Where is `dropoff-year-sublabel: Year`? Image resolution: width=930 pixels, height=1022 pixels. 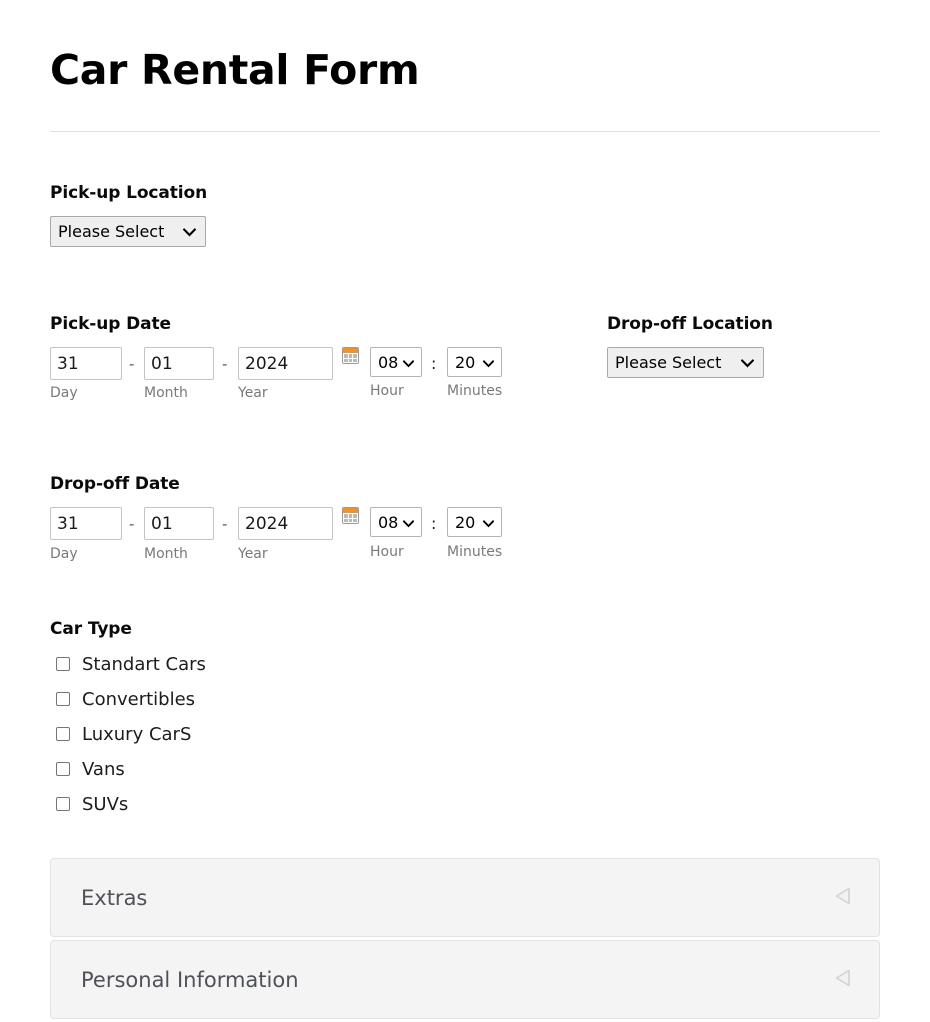 dropoff-year-sublabel: Year is located at coordinates (253, 554).